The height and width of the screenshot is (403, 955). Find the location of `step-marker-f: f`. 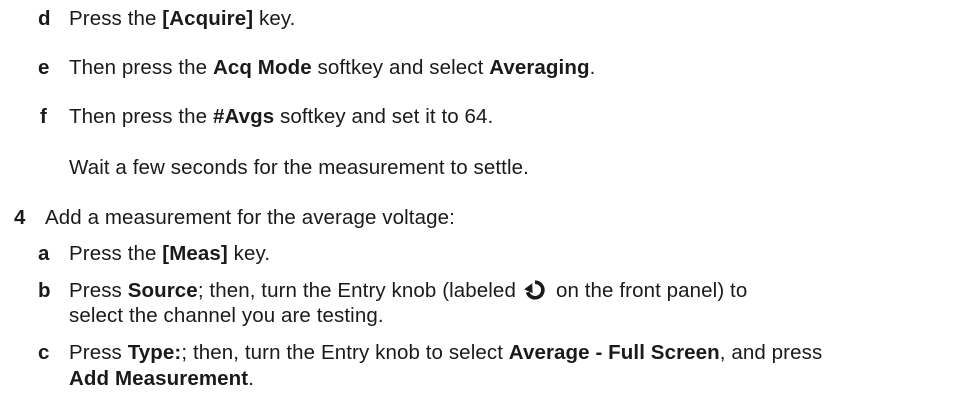

step-marker-f: f is located at coordinates (43, 116).